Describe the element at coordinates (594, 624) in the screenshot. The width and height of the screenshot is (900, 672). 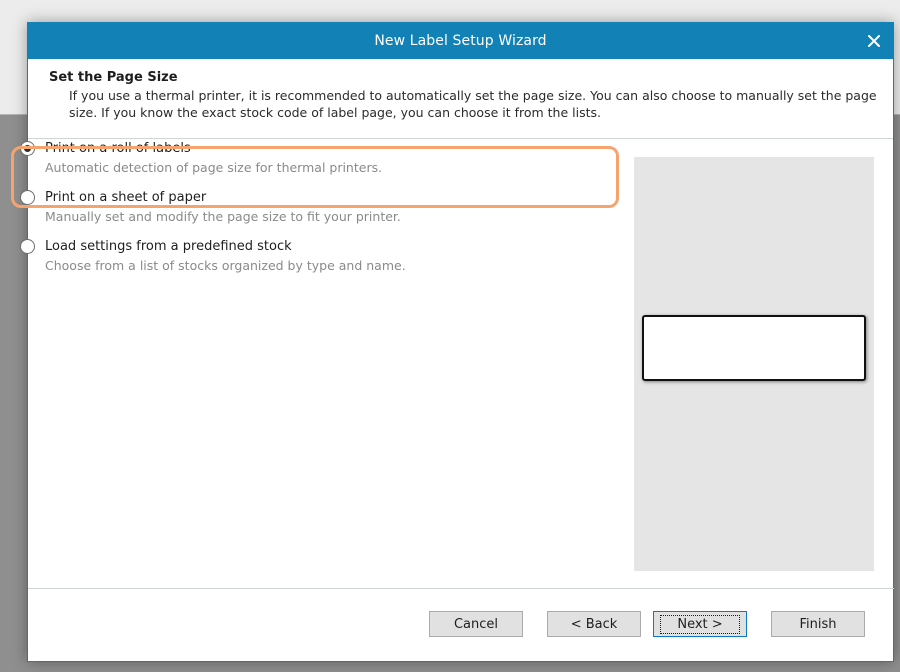
I see `back-button: < Back` at that location.